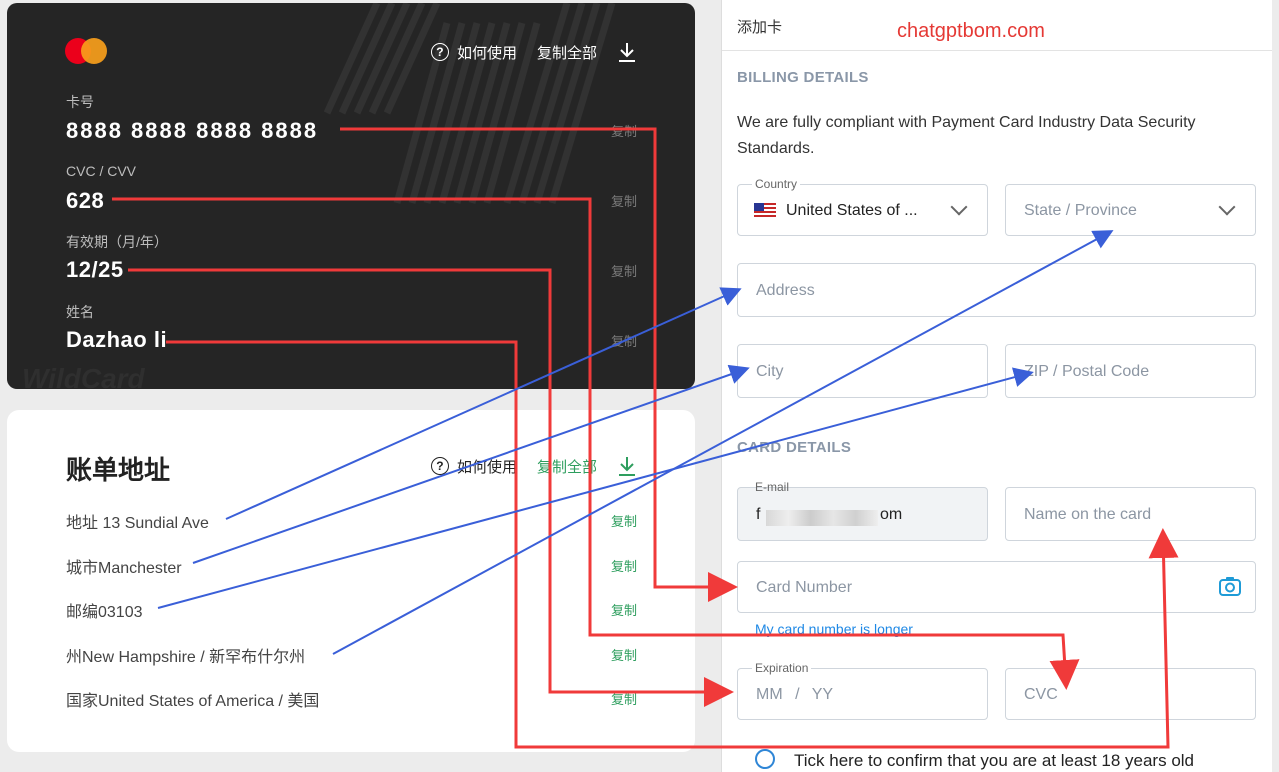  I want to click on camera-icon, so click(1230, 586).